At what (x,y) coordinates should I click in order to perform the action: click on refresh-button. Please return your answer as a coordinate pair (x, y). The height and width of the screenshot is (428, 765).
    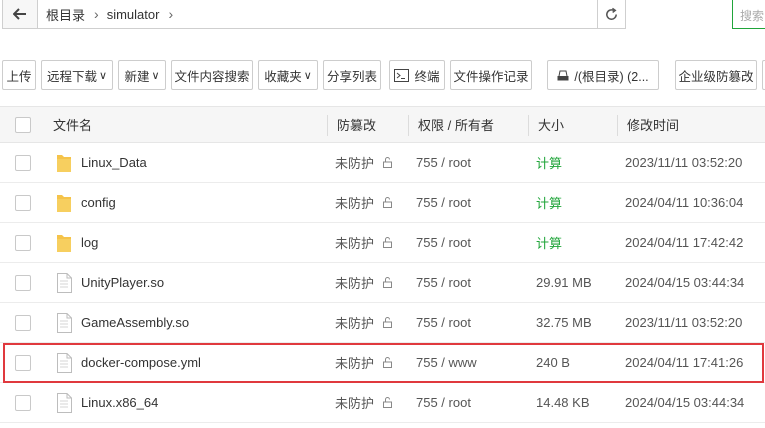
    Looking at the image, I should click on (611, 14).